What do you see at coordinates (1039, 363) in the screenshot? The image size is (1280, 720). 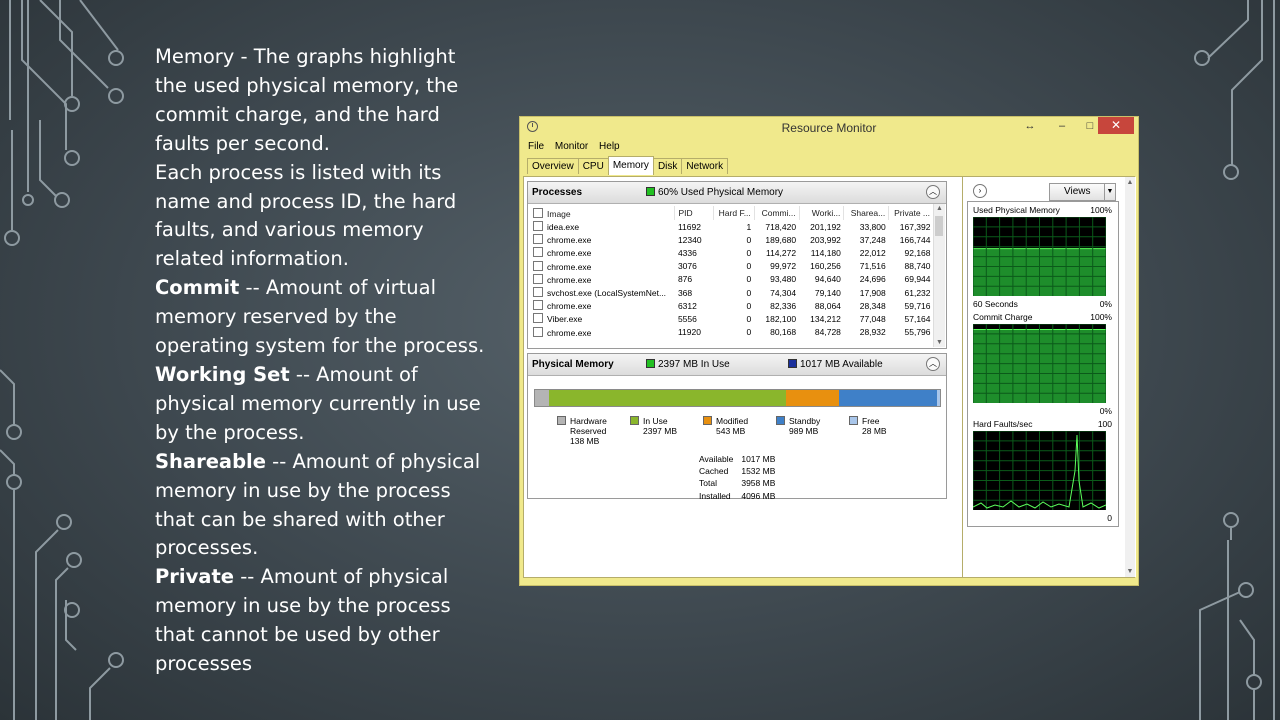 I see `commit-charge-graph` at bounding box center [1039, 363].